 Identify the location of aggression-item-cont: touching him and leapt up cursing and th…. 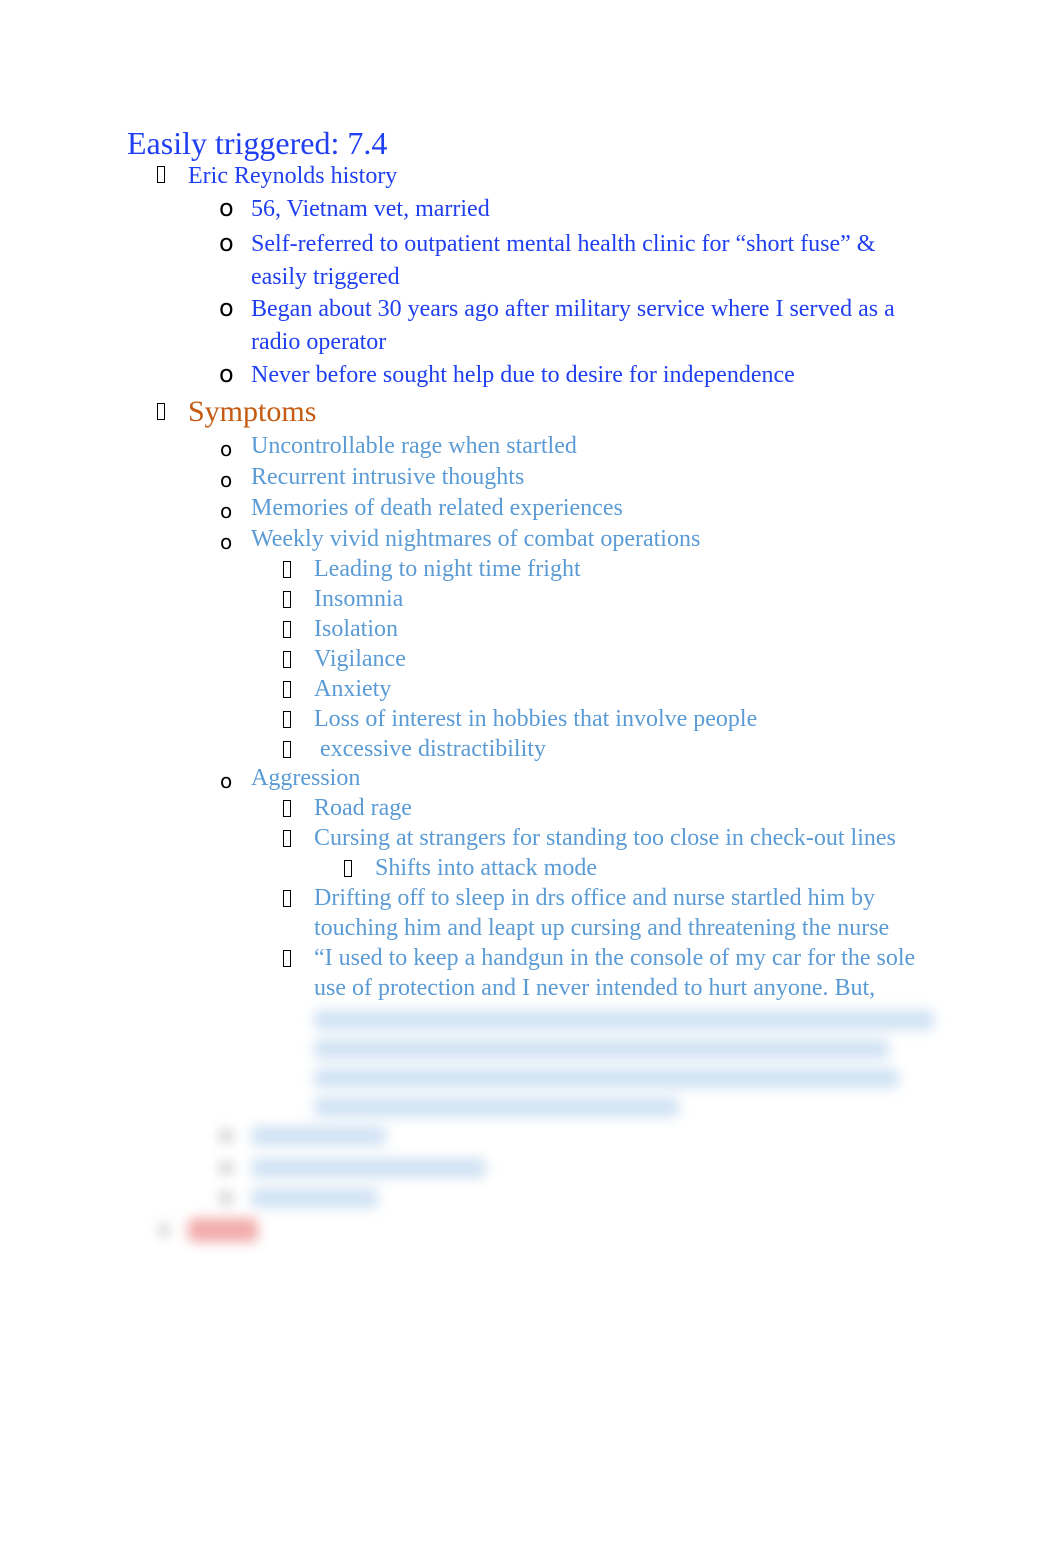
(602, 928).